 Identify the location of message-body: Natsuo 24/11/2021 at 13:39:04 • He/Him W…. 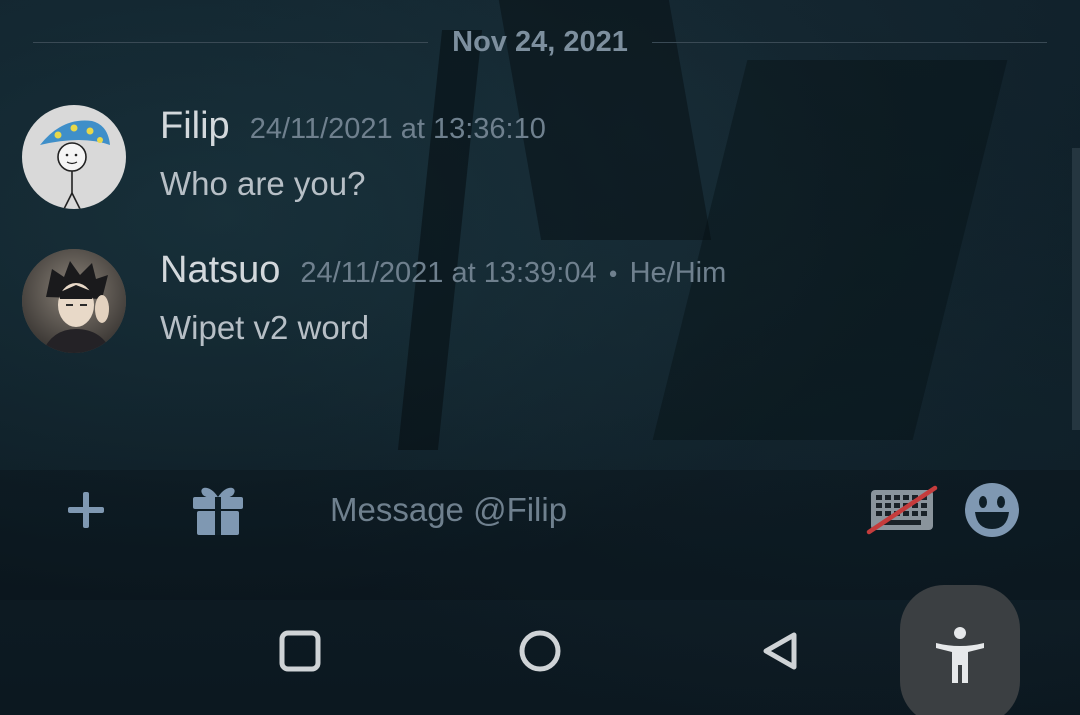
(443, 301).